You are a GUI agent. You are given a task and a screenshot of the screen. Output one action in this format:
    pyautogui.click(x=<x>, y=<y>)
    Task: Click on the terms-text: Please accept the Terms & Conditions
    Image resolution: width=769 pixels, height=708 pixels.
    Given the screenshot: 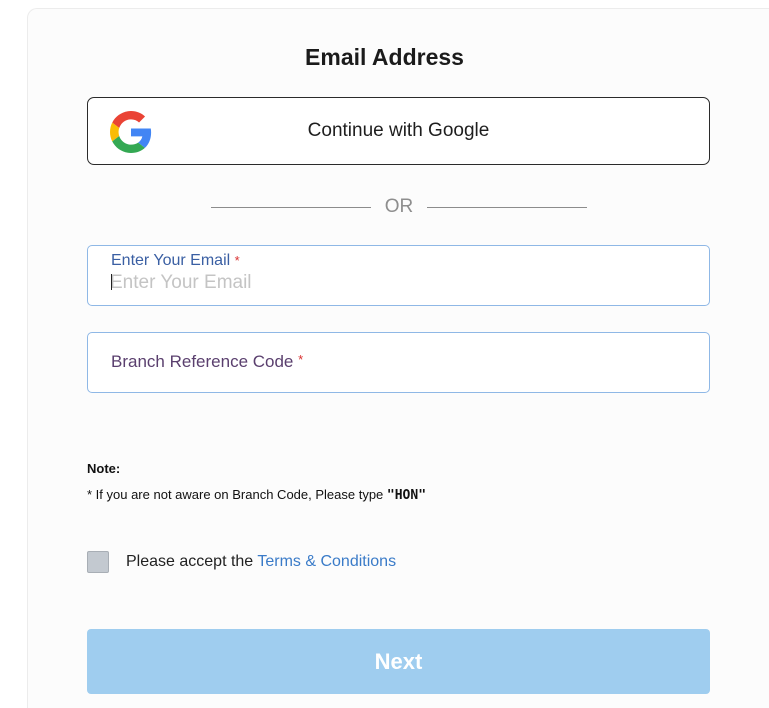 What is the action you would take?
    pyautogui.click(x=261, y=562)
    